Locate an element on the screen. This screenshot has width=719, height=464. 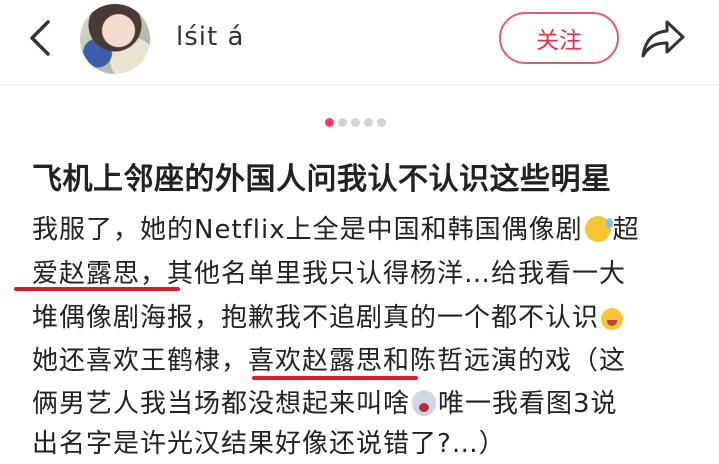
post-line: 她还喜欢王鹤棣，喜欢赵露思和陈哲远演的戏（这 is located at coordinates (329, 361).